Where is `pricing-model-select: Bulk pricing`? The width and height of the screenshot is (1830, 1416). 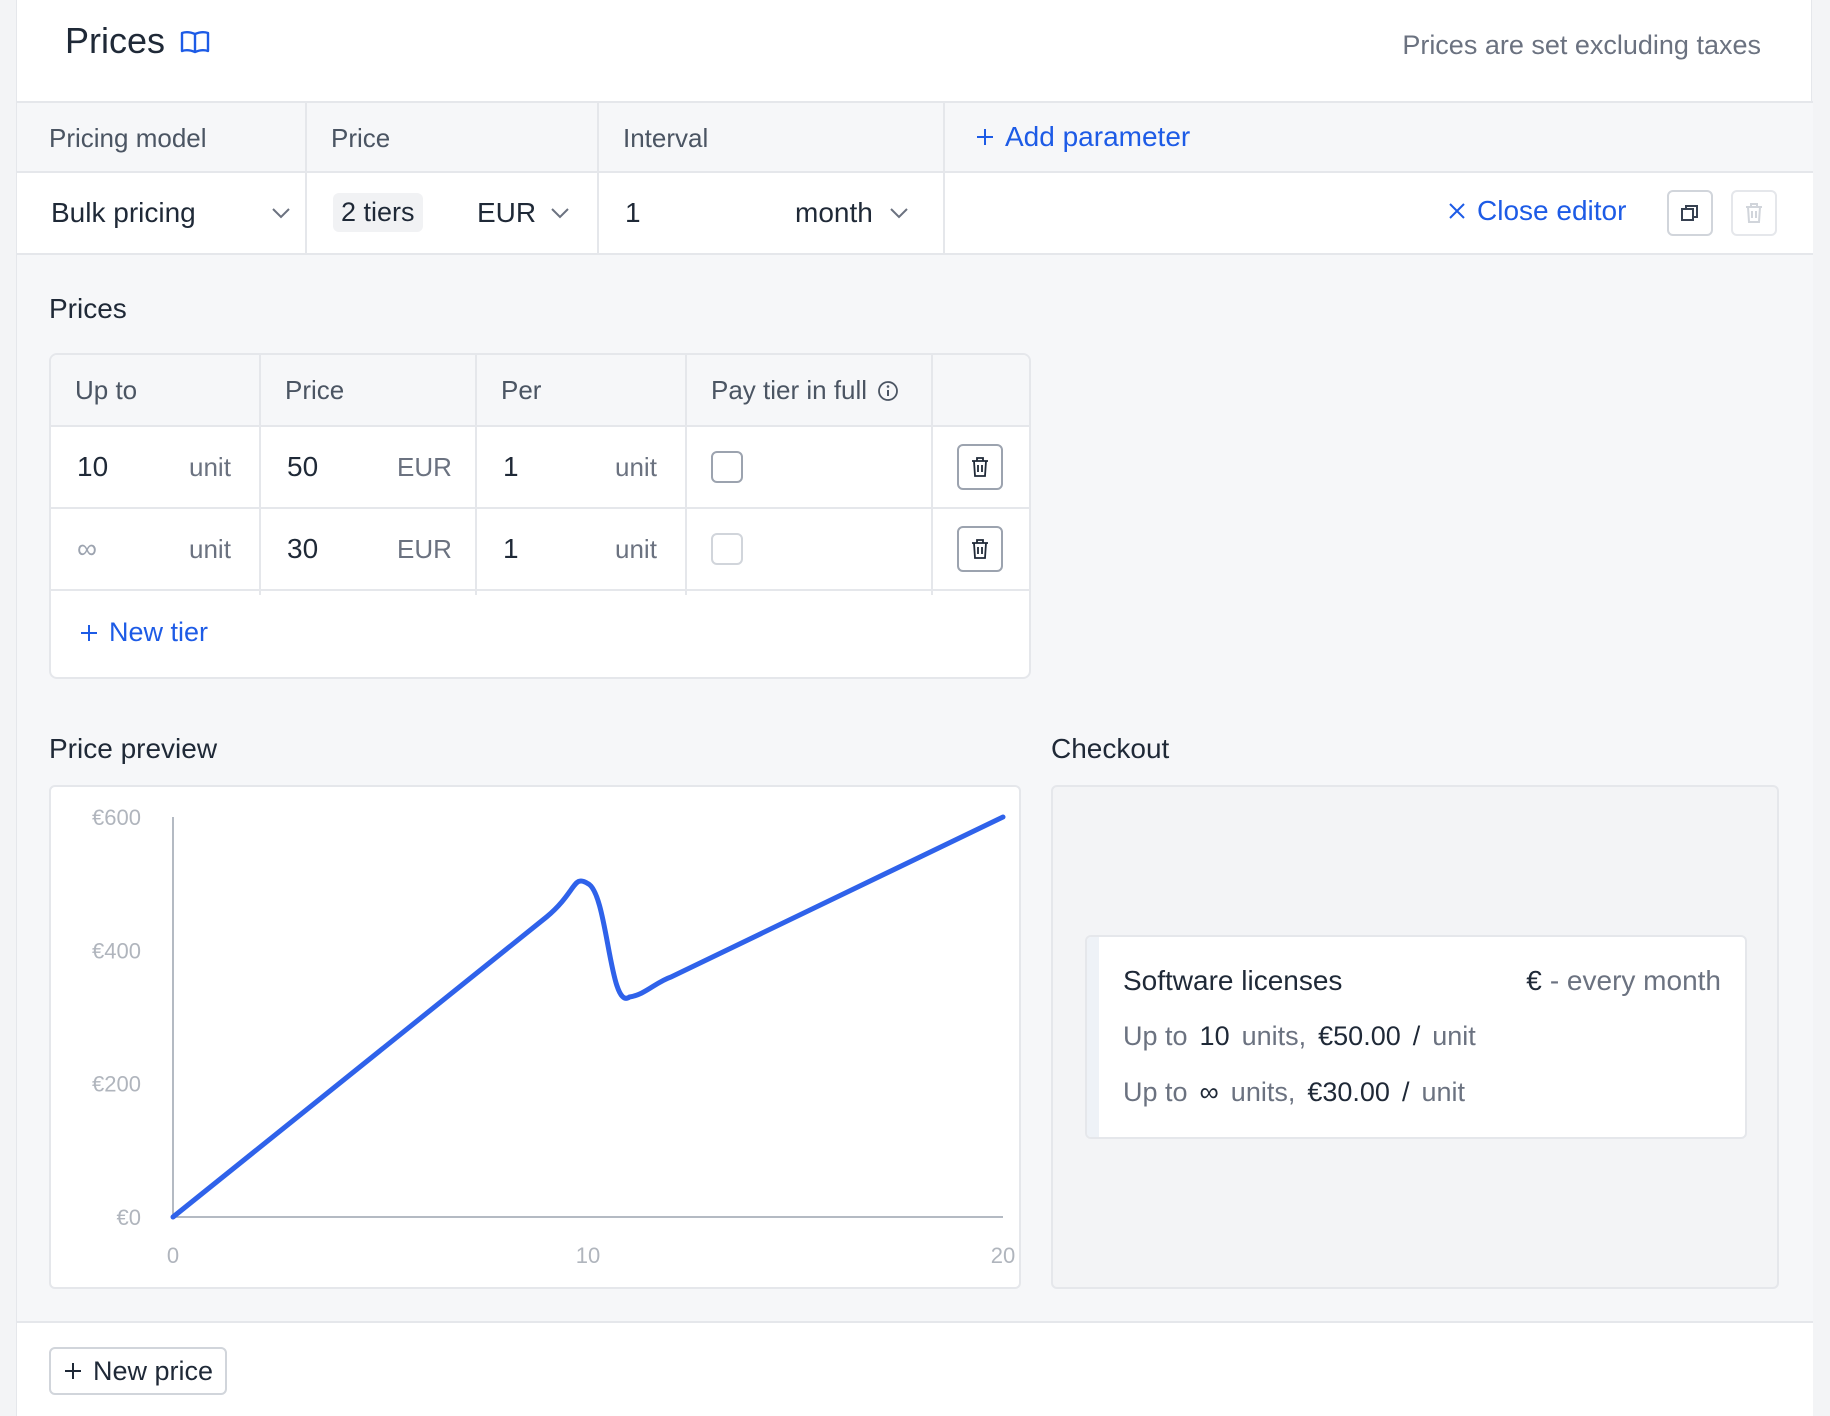
pricing-model-select: Bulk pricing is located at coordinates (171, 213).